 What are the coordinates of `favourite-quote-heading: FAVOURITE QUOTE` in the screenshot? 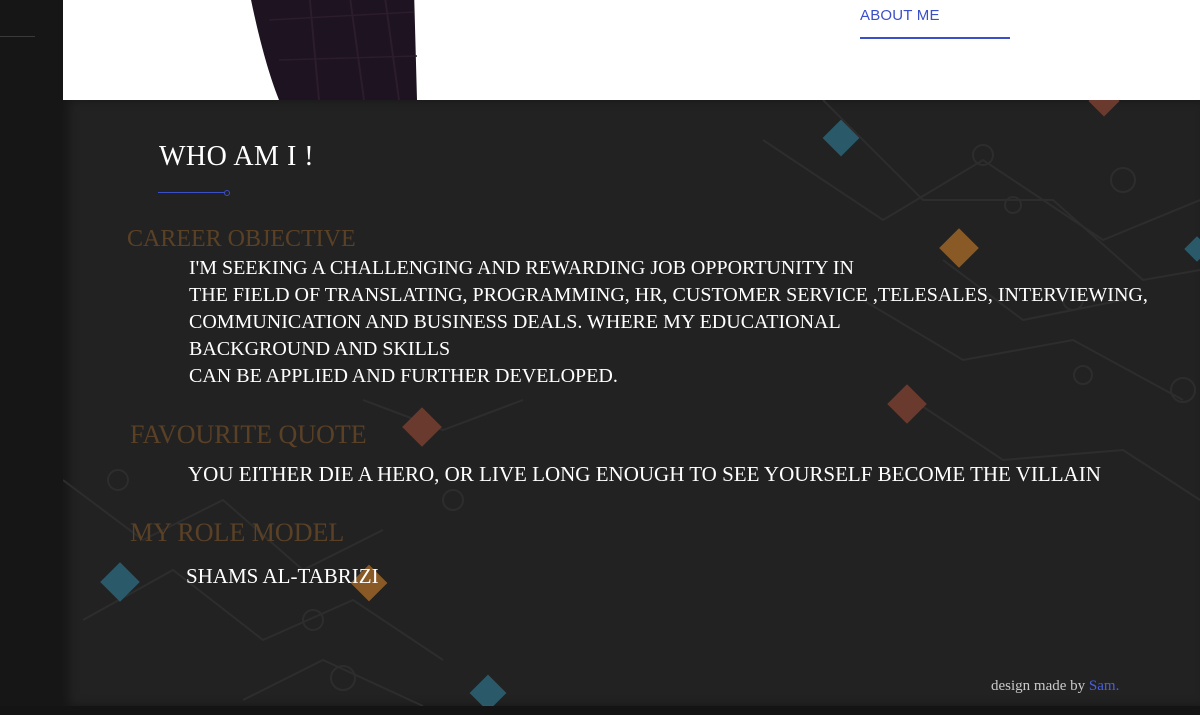 It's located at (248, 434).